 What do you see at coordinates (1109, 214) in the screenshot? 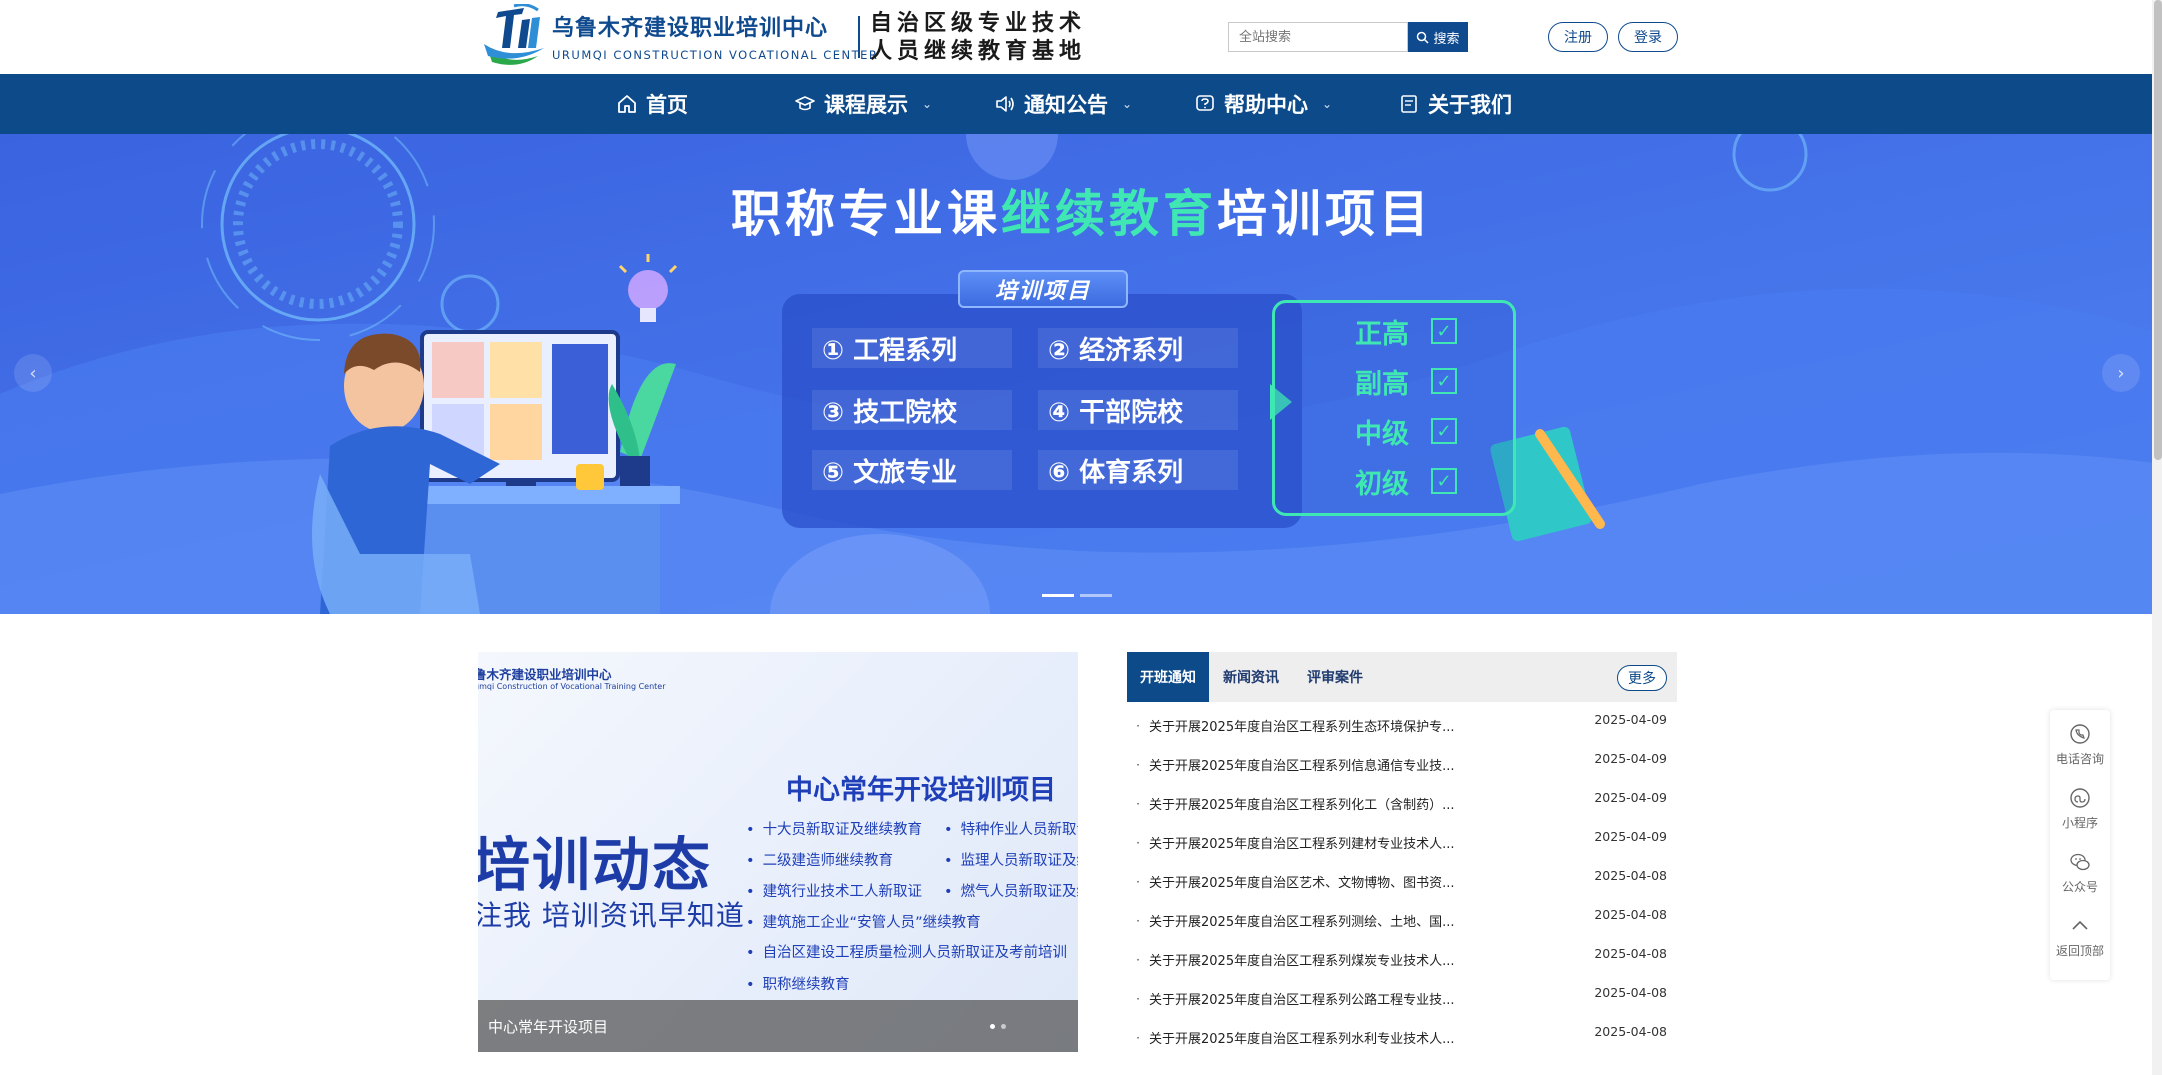
I see `banner-title-highlight: 继续教育` at bounding box center [1109, 214].